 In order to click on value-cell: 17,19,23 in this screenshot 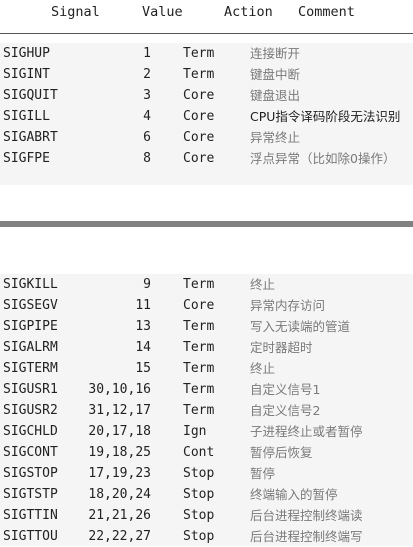, I will do `click(119, 473)`.